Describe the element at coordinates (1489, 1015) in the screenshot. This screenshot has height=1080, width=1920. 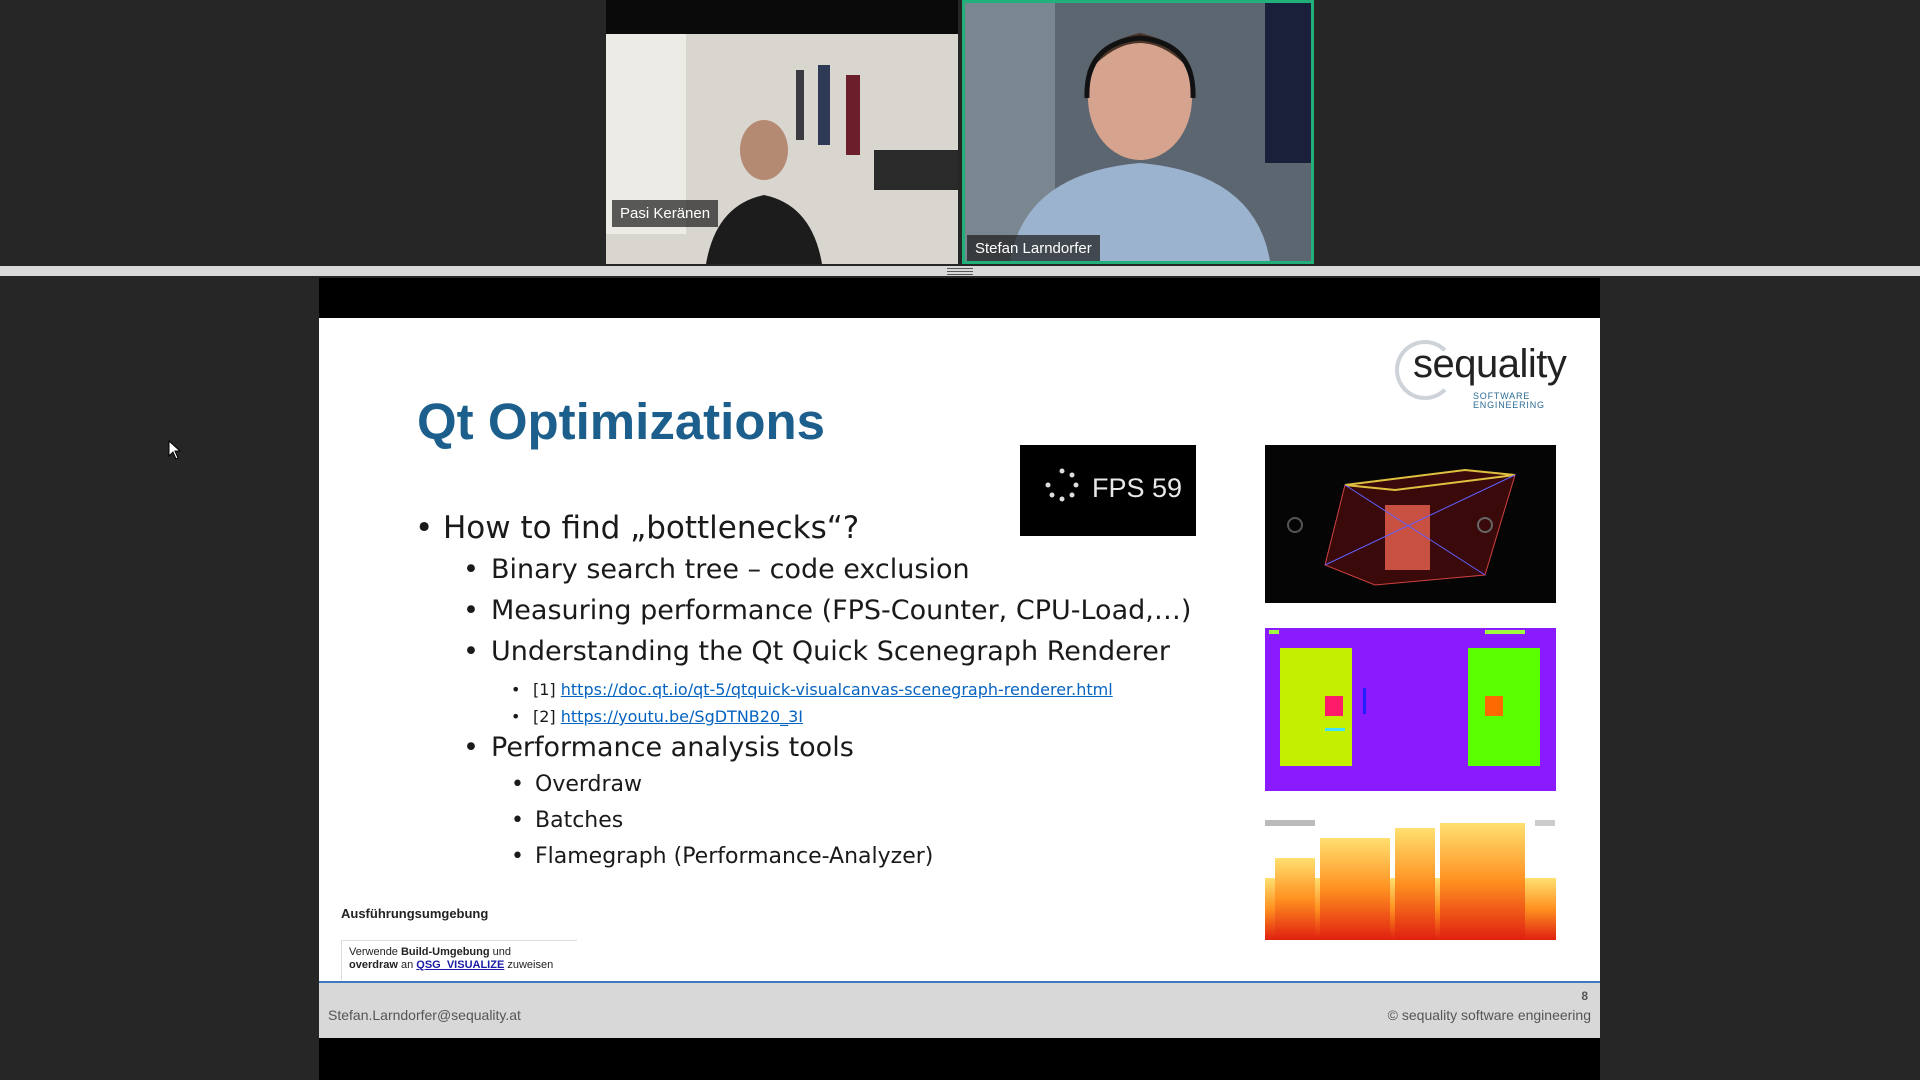
I see `footer-copyright: © sequality software engineering` at that location.